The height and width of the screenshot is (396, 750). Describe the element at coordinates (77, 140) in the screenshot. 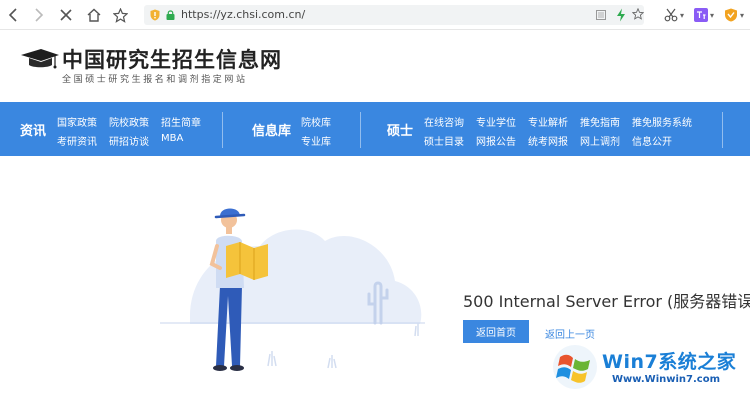

I see `nav-link-exam-news: 考研资讯` at that location.